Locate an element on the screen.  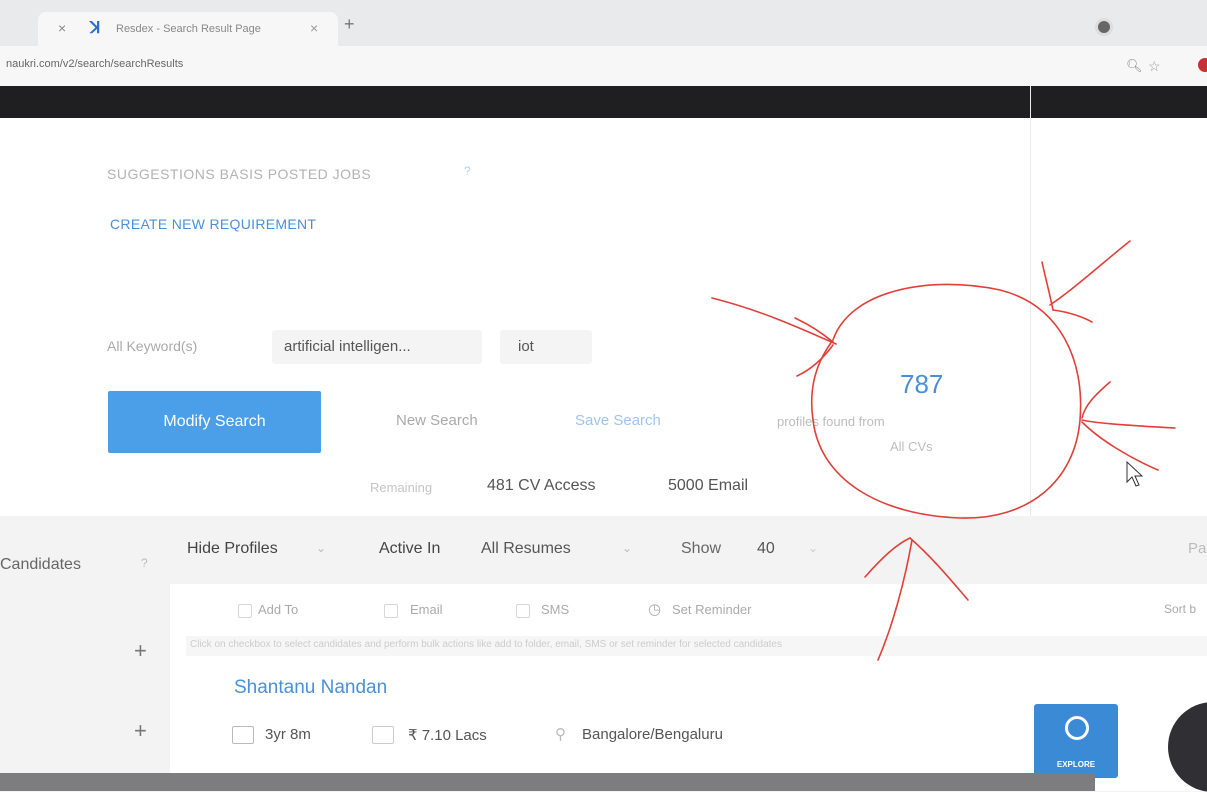
bookmark-star-icon: ☆ is located at coordinates (1154, 66).